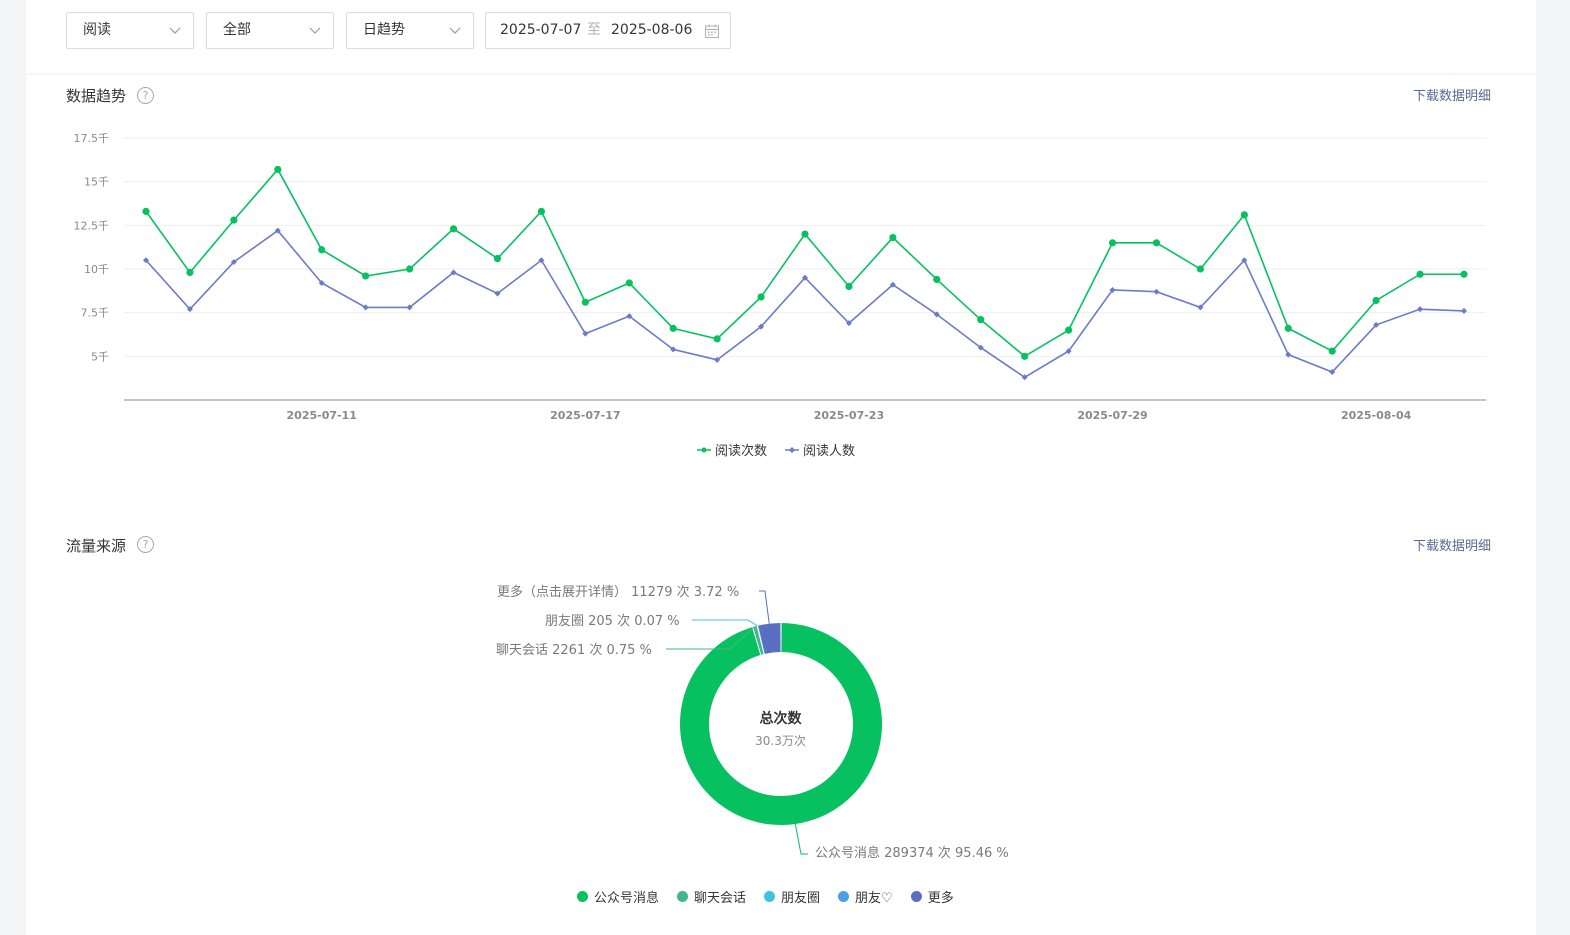 The height and width of the screenshot is (935, 1570). I want to click on legend-item-moments: 朋友圈, so click(792, 896).